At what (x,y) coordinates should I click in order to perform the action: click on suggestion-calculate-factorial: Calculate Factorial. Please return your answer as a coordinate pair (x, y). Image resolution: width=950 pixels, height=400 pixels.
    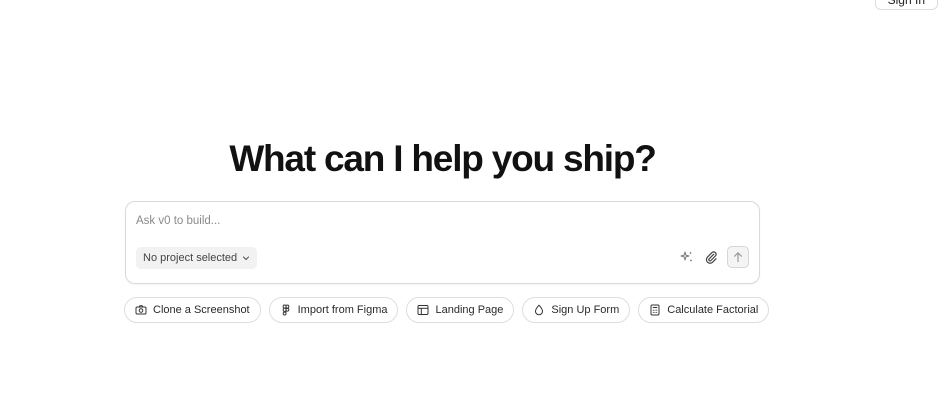
    Looking at the image, I should click on (704, 310).